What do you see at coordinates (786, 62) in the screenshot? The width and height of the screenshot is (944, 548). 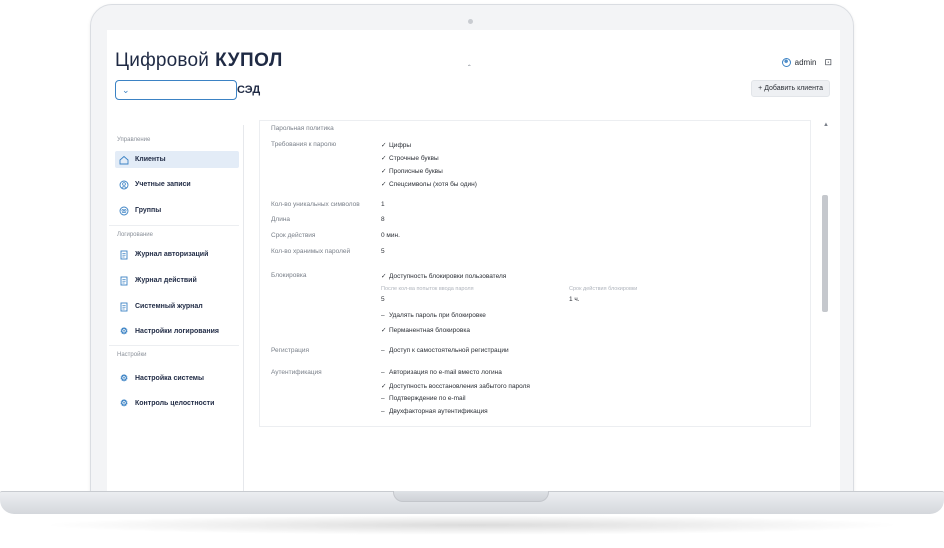 I see `user-icon: ☻` at bounding box center [786, 62].